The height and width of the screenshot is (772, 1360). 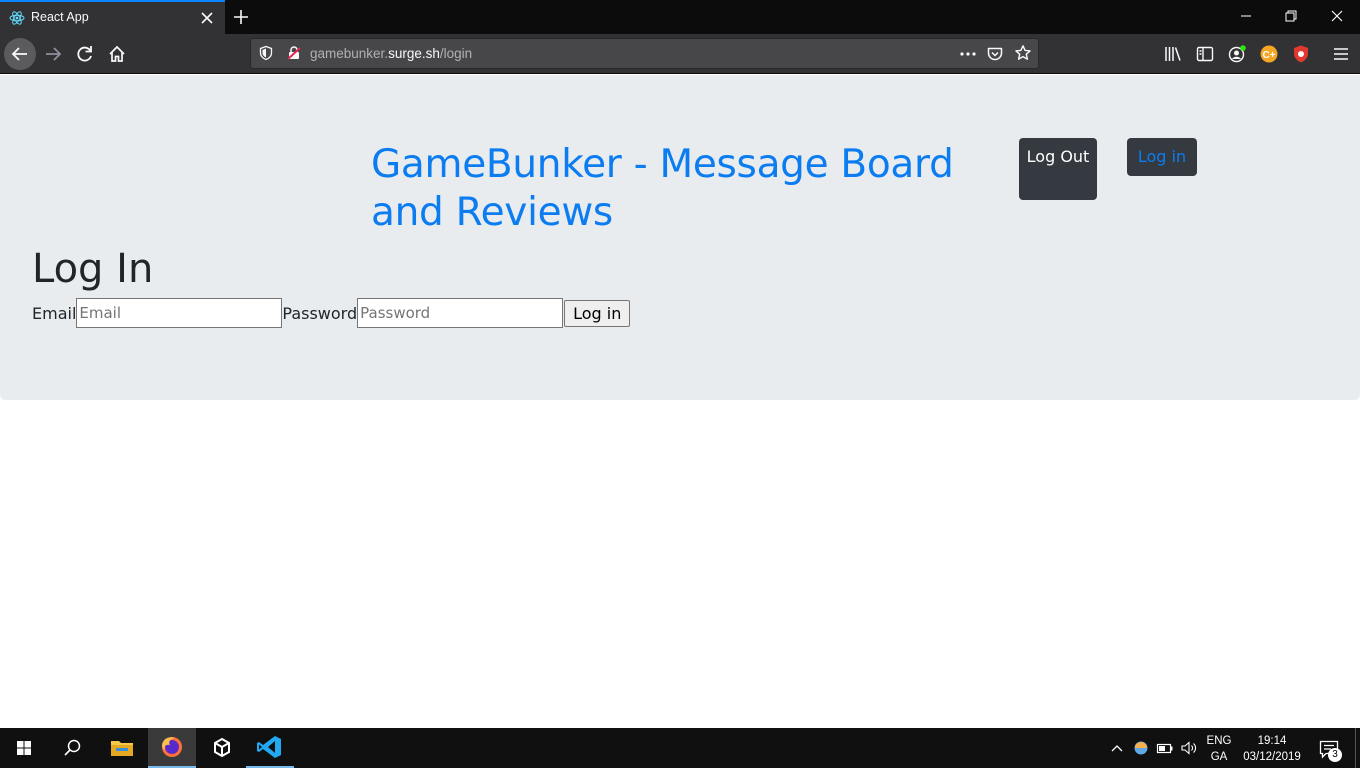 I want to click on email-label: Email, so click(x=54, y=313).